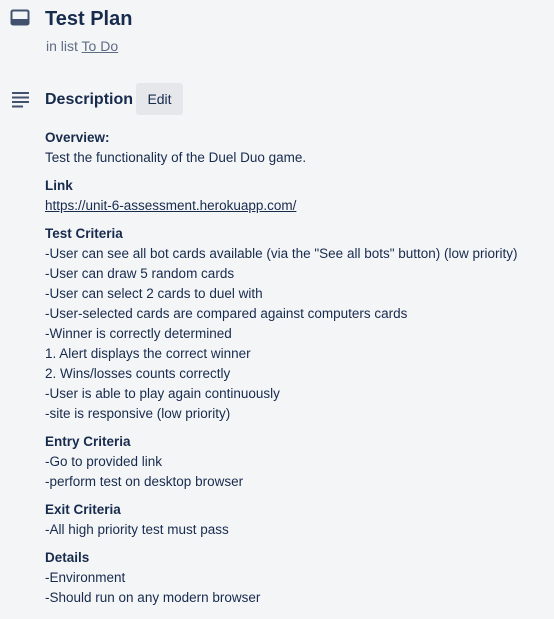 The width and height of the screenshot is (554, 619). Describe the element at coordinates (159, 99) in the screenshot. I see `edit-description-button: Edit` at that location.